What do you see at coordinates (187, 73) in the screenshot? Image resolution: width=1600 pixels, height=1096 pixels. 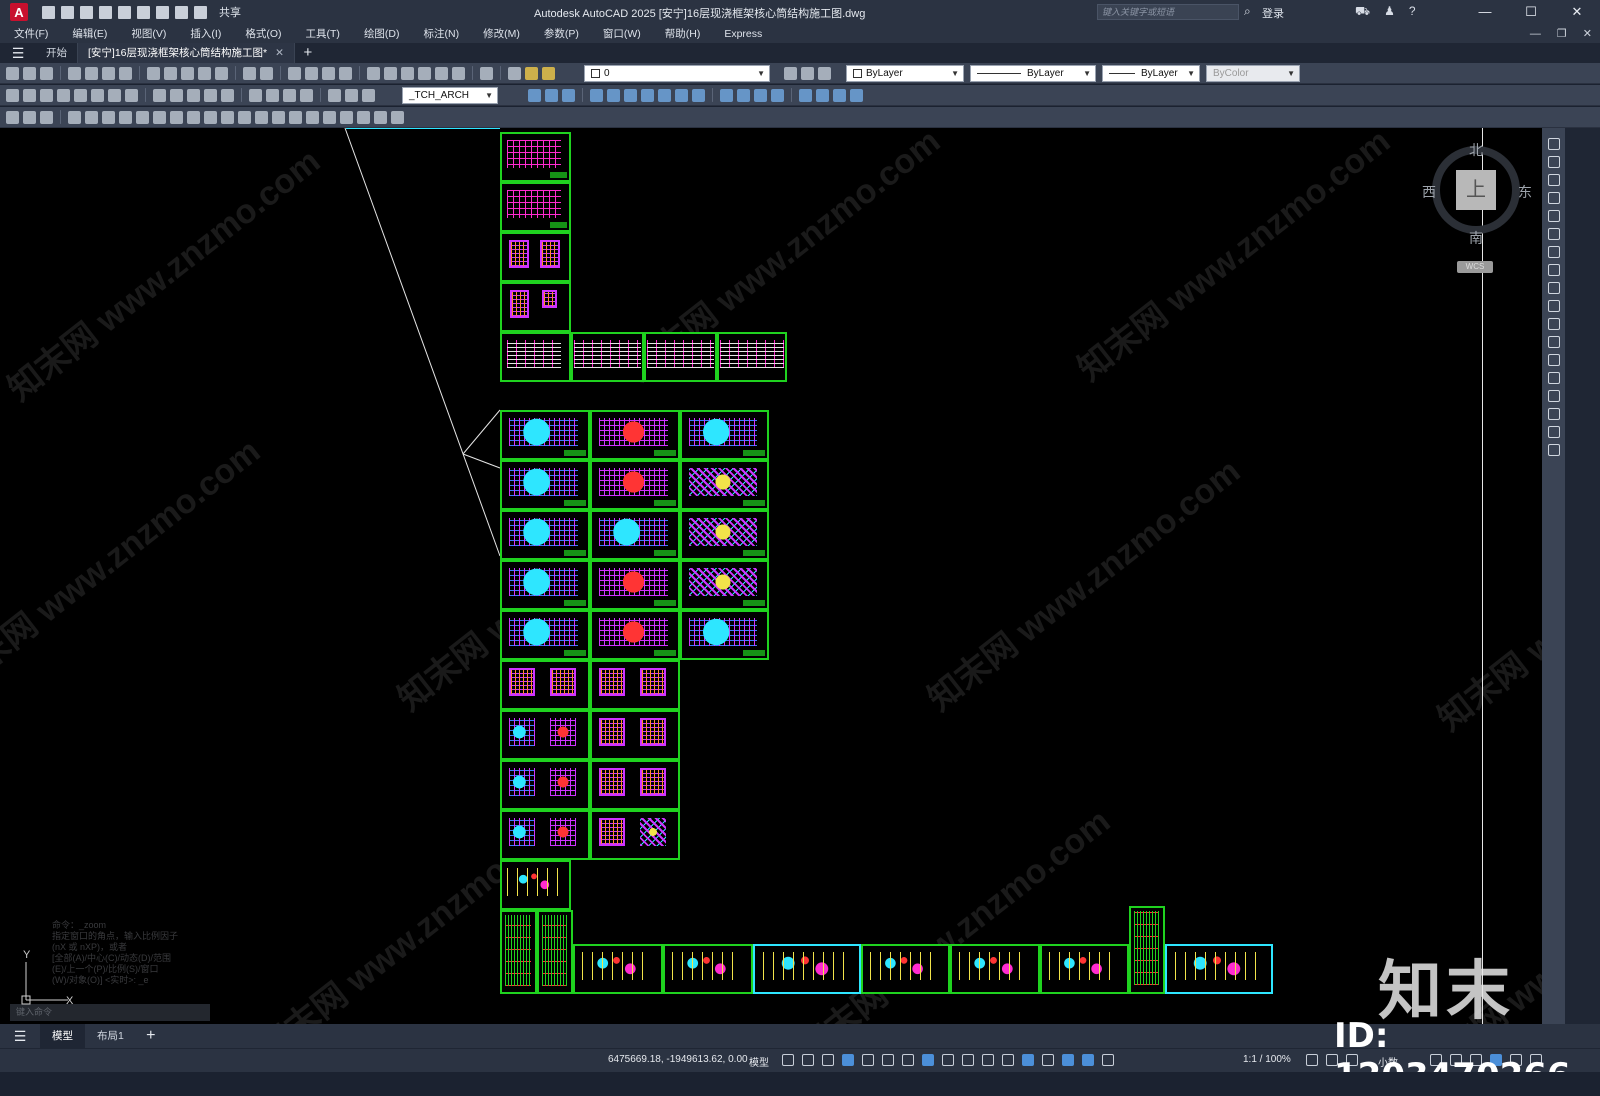 I see `paste-icon` at bounding box center [187, 73].